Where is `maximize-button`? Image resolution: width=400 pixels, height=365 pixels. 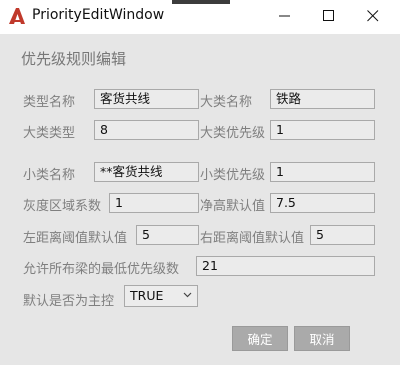 maximize-button is located at coordinates (329, 16).